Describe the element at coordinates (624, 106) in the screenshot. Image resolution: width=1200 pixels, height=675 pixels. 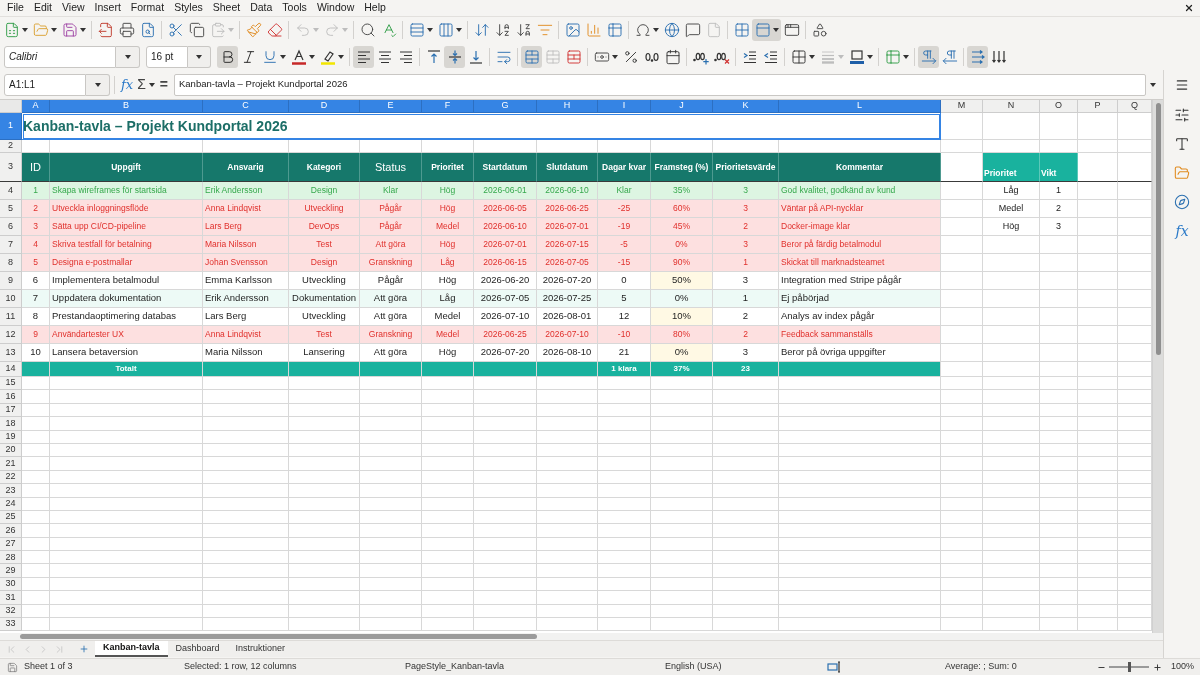
I see `column-header: I` at that location.